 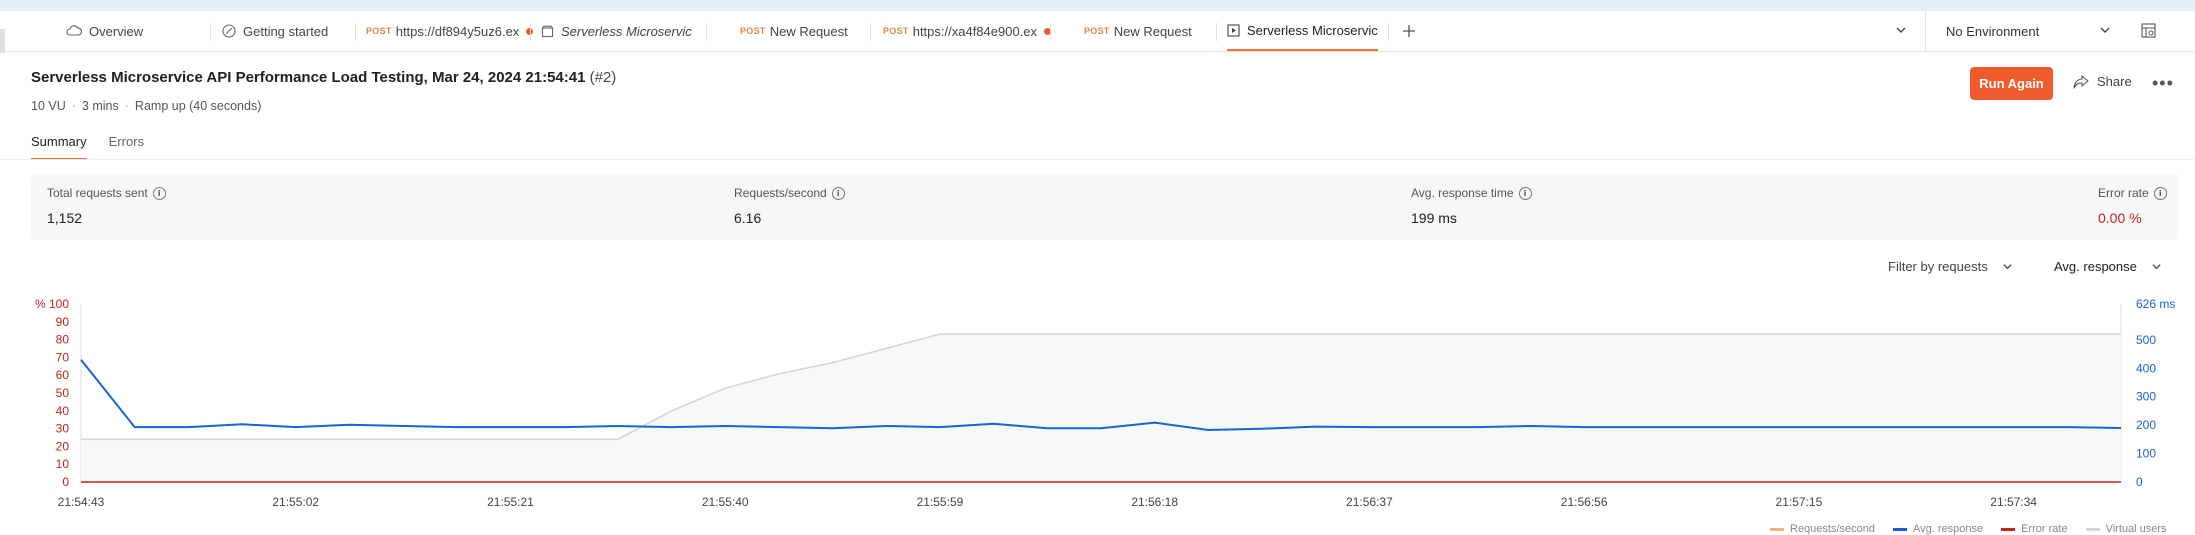 What do you see at coordinates (1462, 193) in the screenshot?
I see `stat-label: Avg. response time` at bounding box center [1462, 193].